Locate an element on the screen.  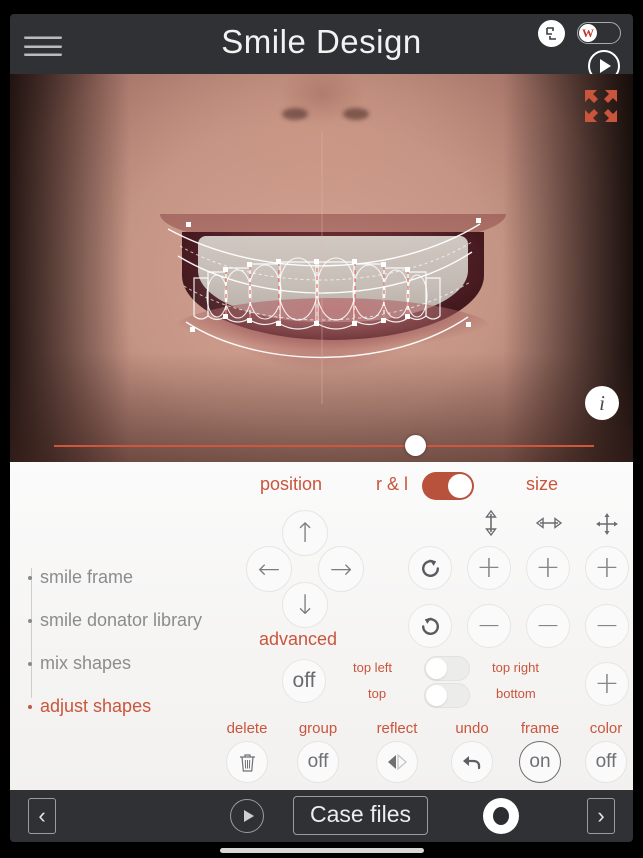
rl-toggle is located at coordinates (448, 486).